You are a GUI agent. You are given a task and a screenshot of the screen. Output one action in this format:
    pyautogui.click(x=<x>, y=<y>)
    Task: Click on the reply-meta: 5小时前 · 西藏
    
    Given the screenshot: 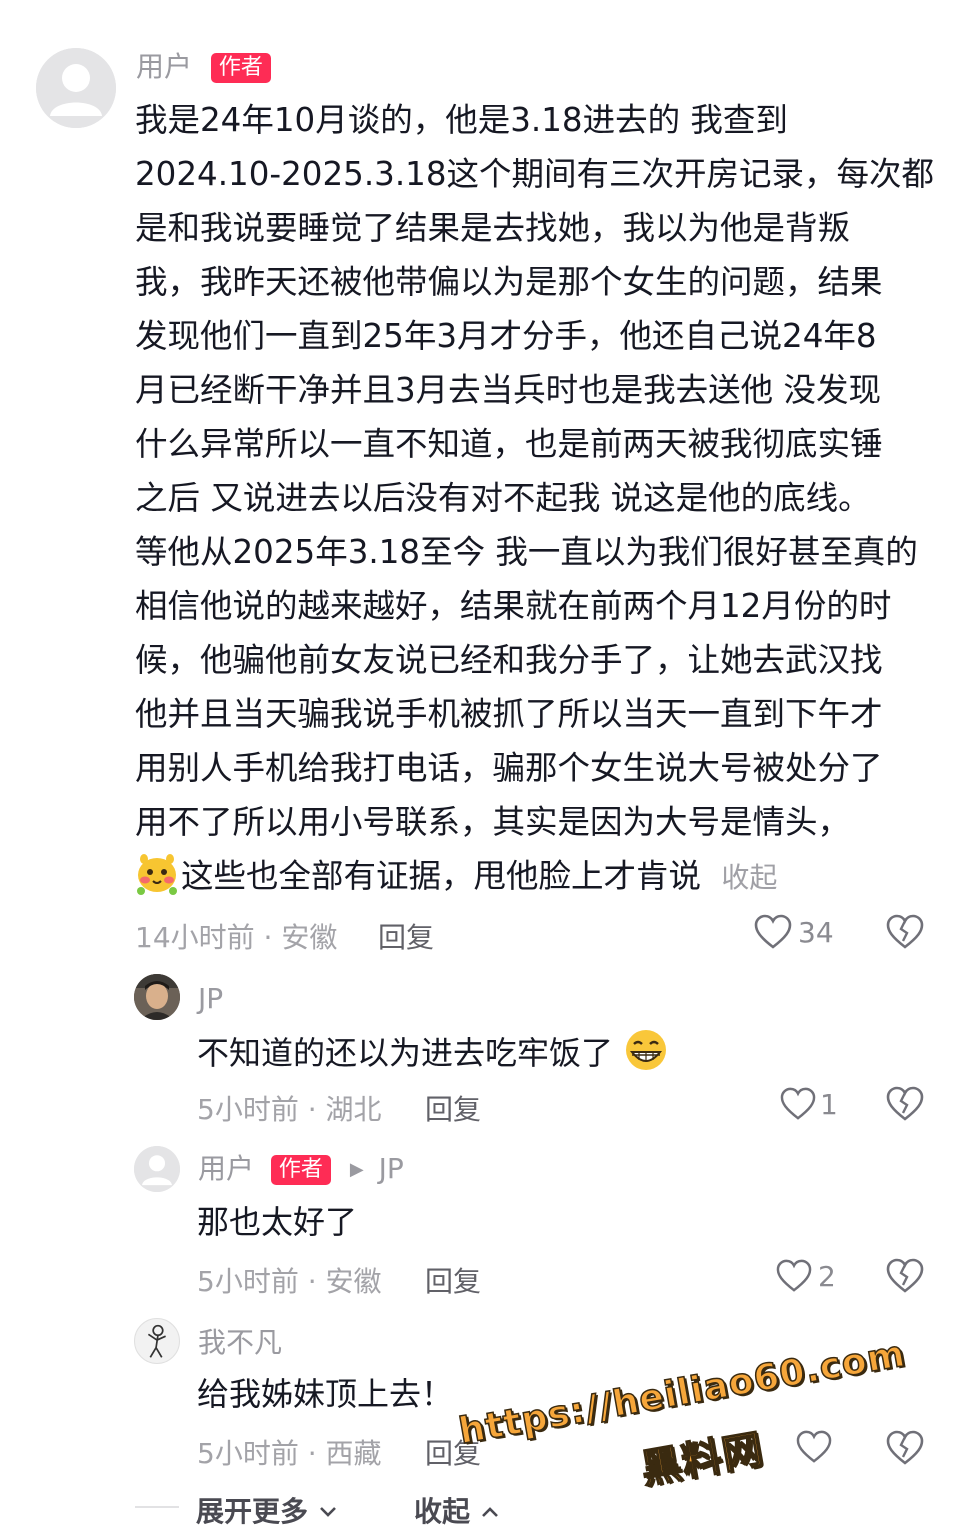 What is the action you would take?
    pyautogui.click(x=289, y=1453)
    